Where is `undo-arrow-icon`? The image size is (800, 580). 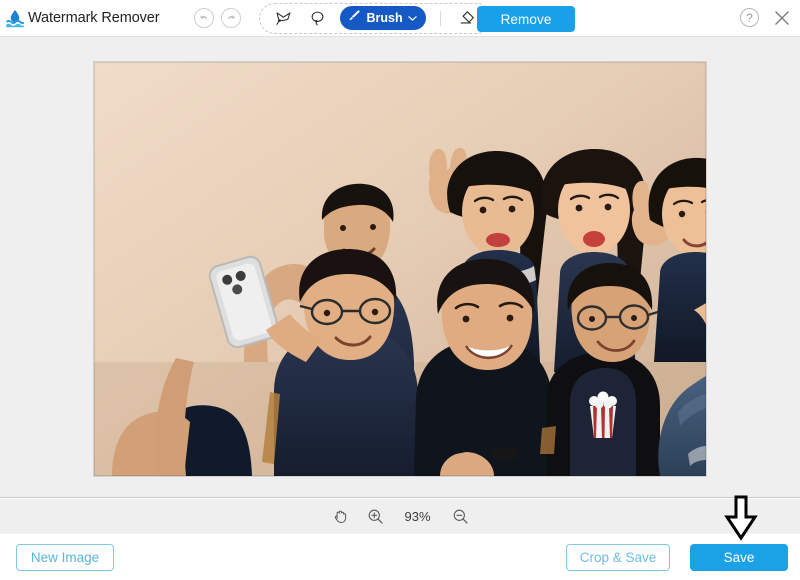 undo-arrow-icon is located at coordinates (204, 18).